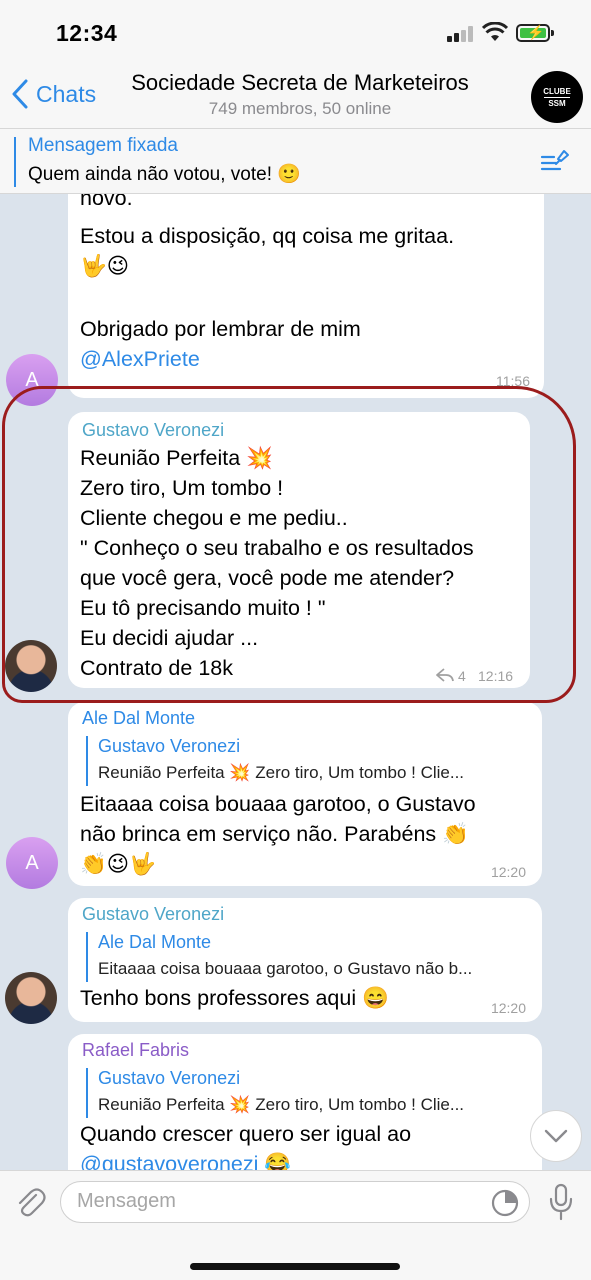  Describe the element at coordinates (31, 998) in the screenshot. I see `avatar` at that location.